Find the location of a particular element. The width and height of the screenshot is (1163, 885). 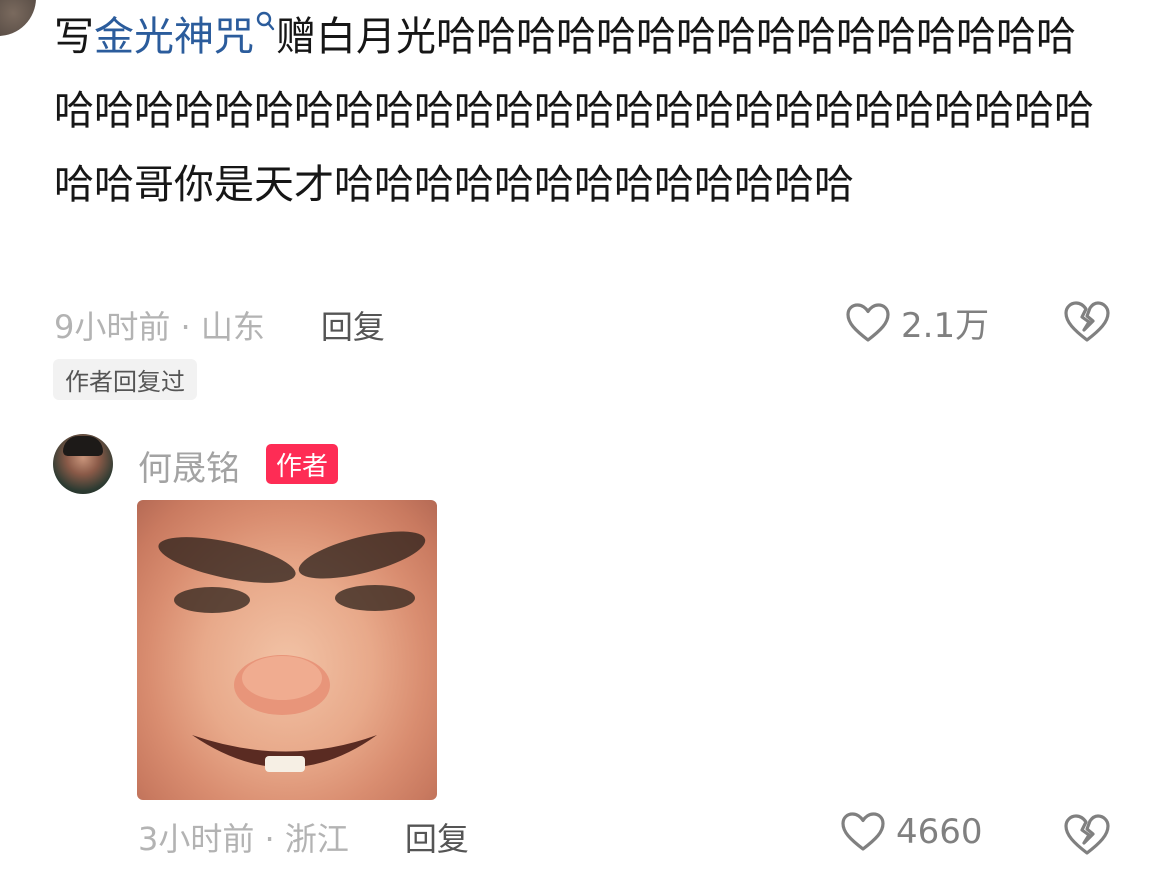

reply-username: 何晟铭 is located at coordinates (189, 465).